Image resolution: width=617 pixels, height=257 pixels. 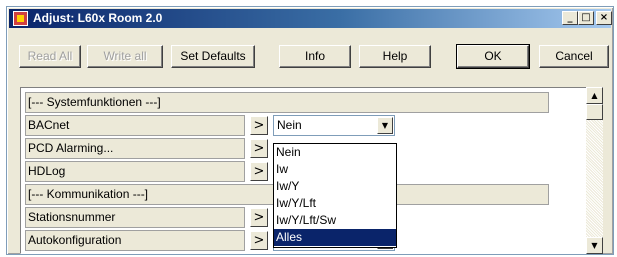 I want to click on dropdown-option: Iw, so click(x=335, y=169).